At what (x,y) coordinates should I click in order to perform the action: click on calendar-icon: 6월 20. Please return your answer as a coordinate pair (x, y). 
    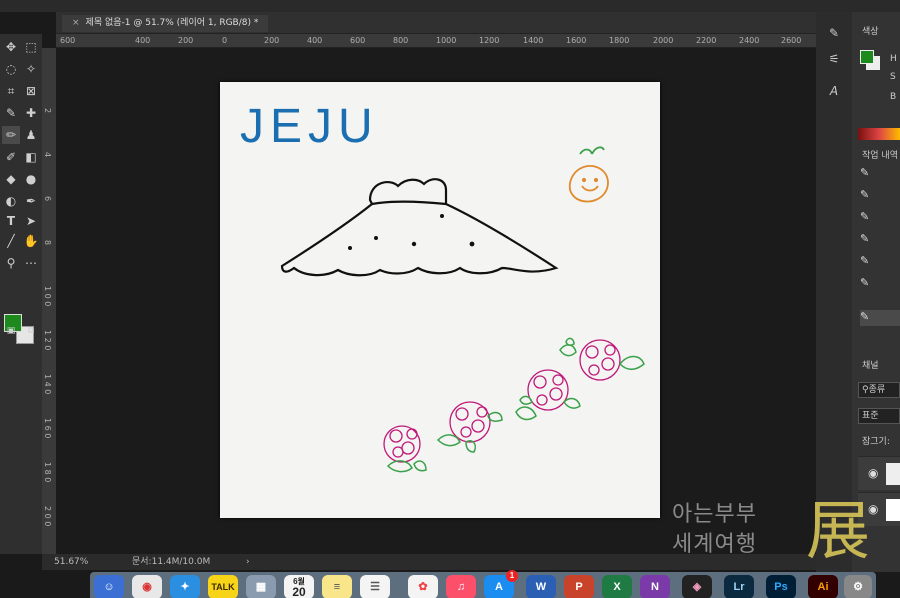
    Looking at the image, I should click on (299, 586).